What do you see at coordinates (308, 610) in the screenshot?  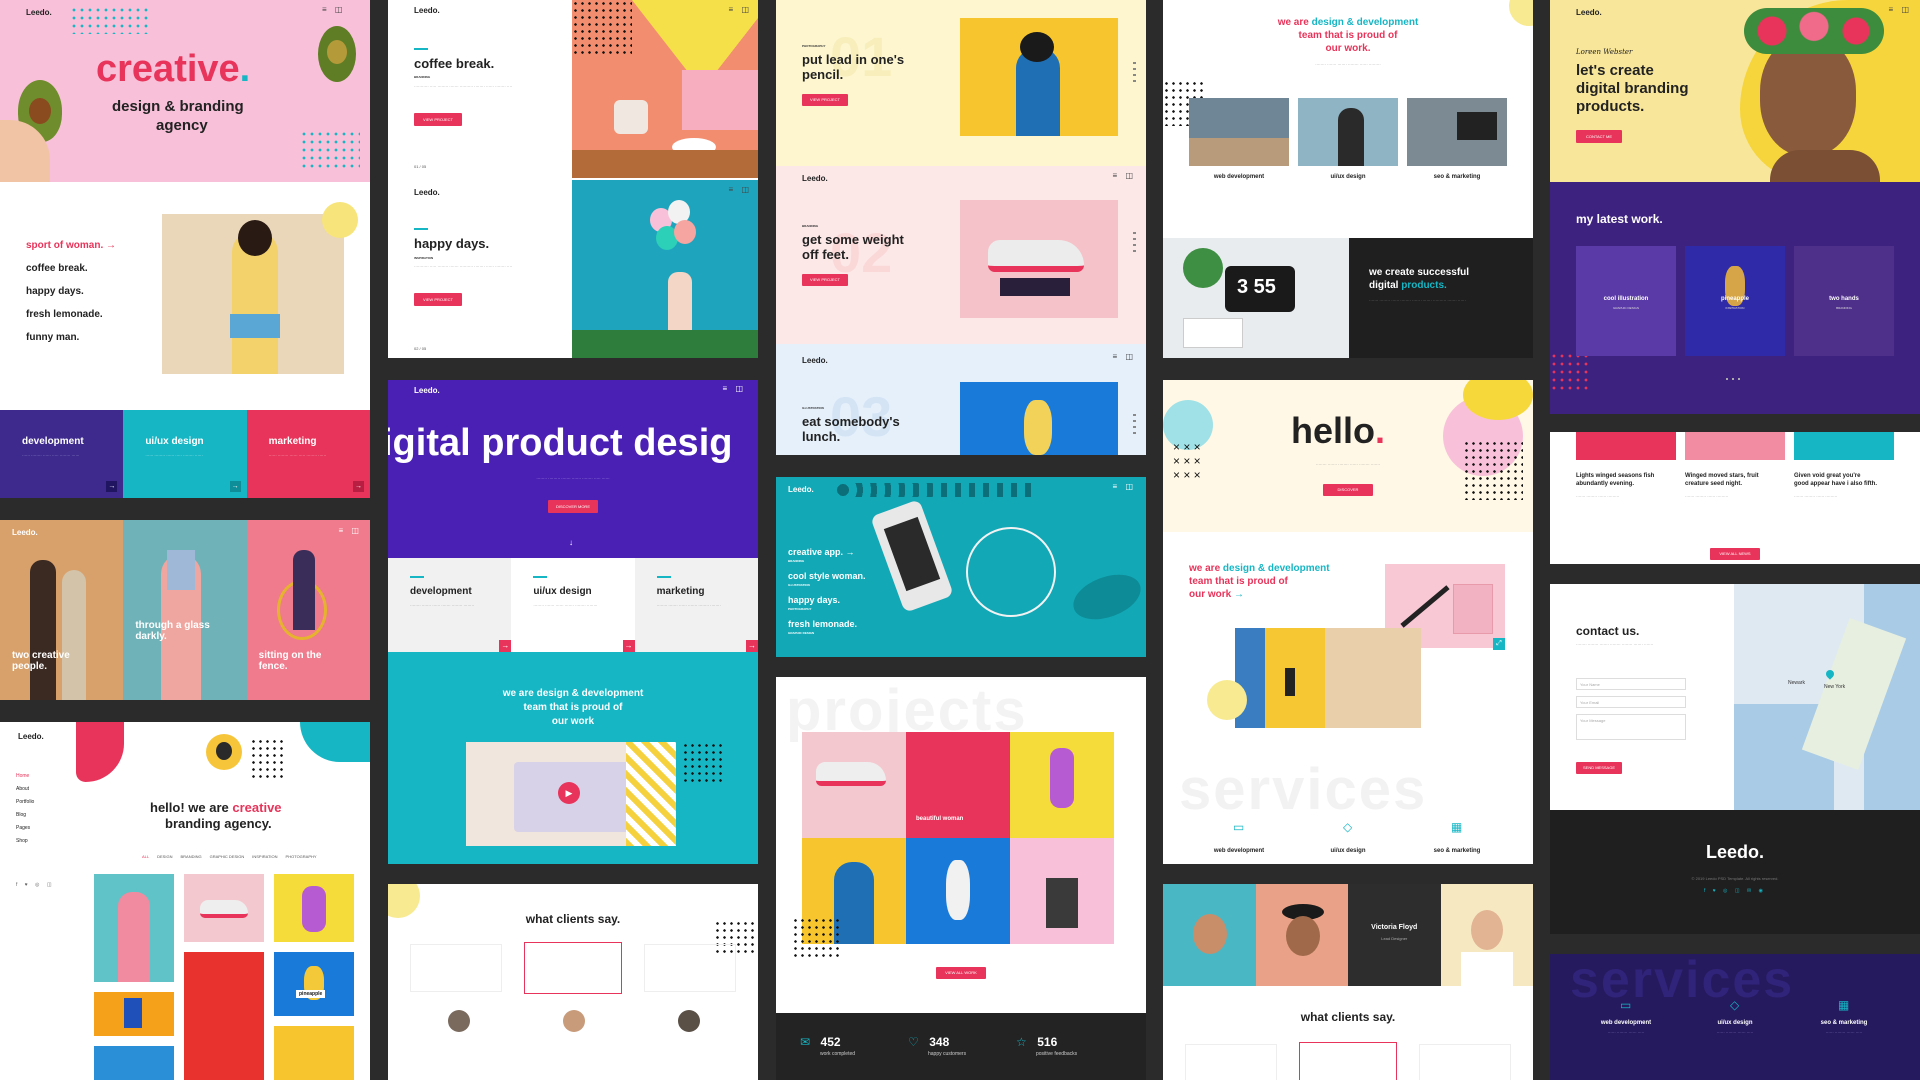 I see `people-photo-3: sitting on the fence. ≡ ◫` at bounding box center [308, 610].